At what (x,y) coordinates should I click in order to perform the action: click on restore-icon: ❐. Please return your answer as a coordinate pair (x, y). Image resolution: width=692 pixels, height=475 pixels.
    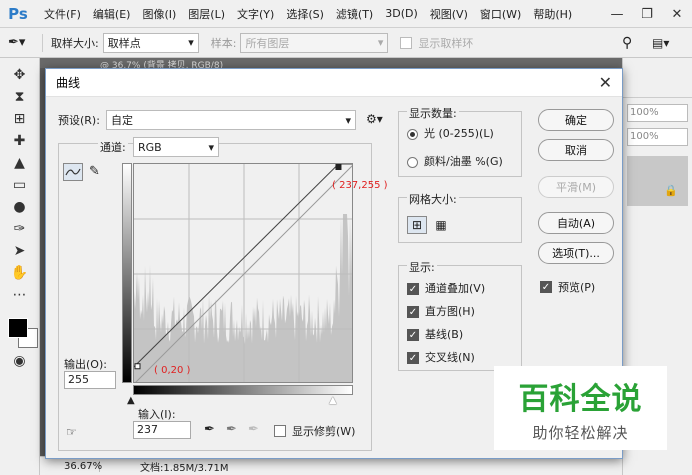
    Looking at the image, I should click on (647, 14).